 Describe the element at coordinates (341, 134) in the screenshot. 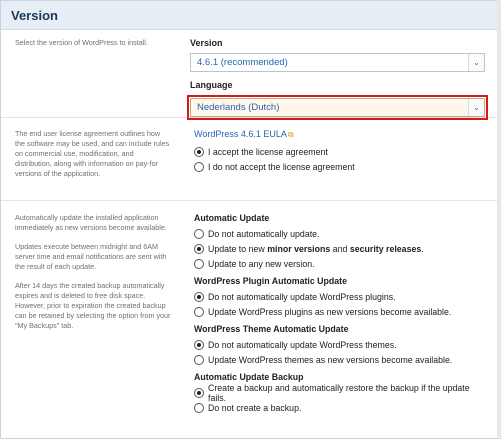

I see `eula-link: WordPress 4.6.1 EULA⧉` at that location.